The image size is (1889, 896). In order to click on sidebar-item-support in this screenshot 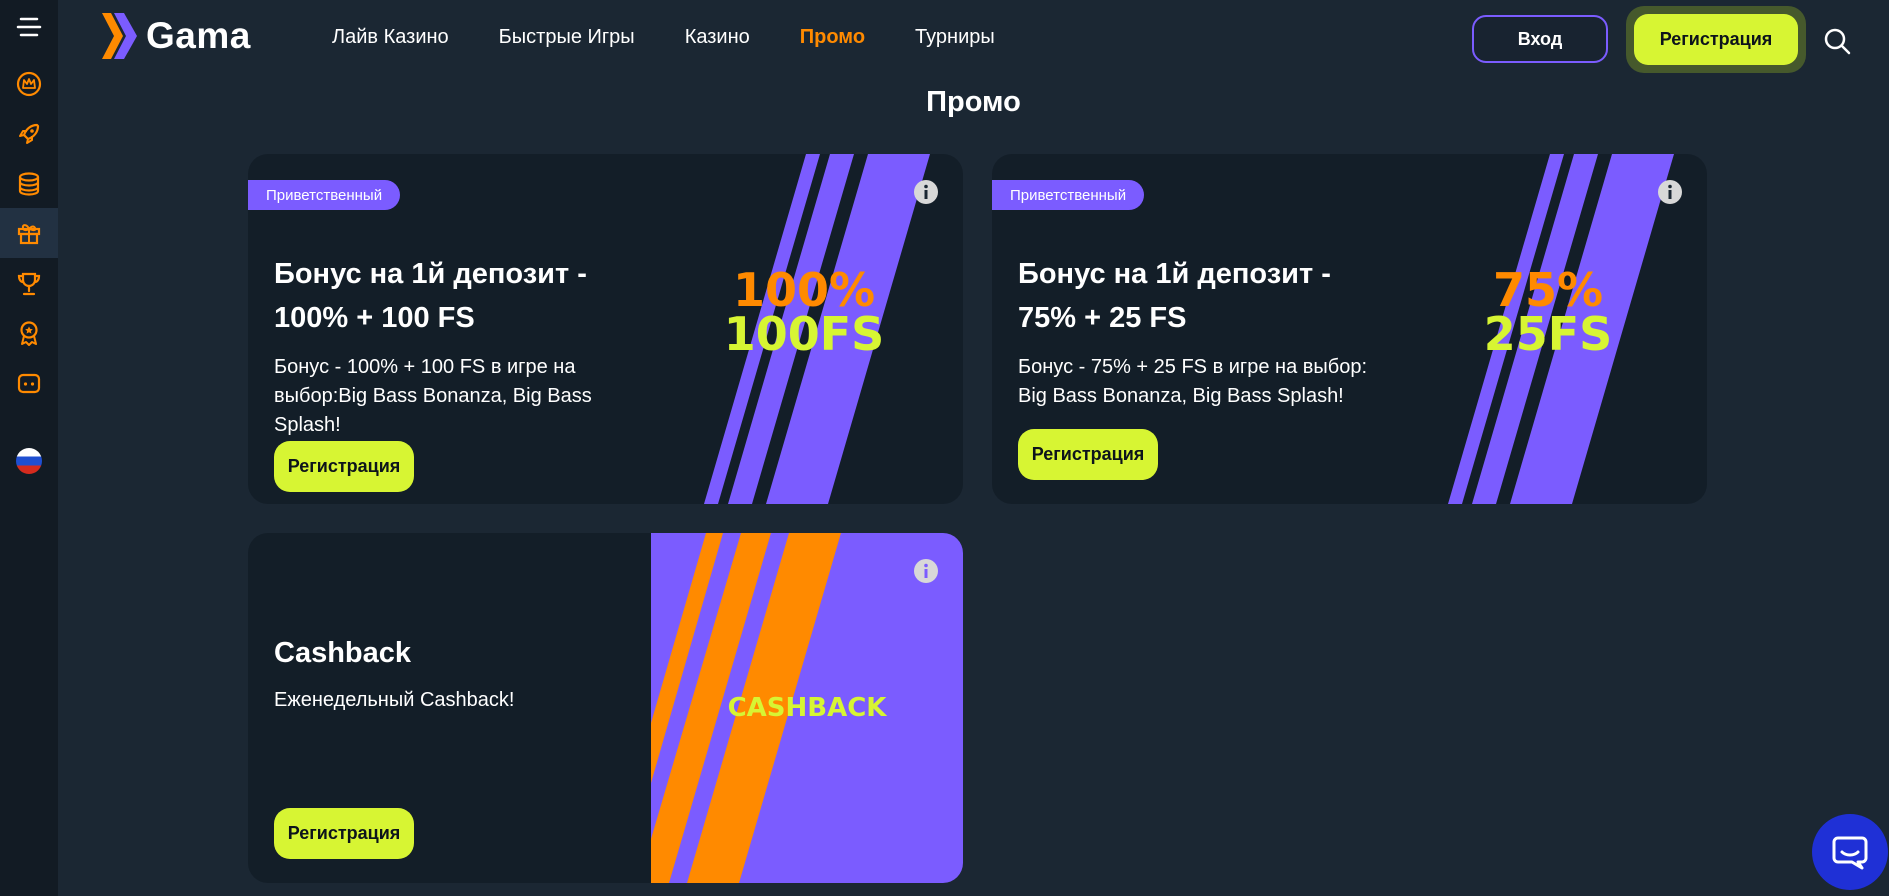, I will do `click(29, 383)`.